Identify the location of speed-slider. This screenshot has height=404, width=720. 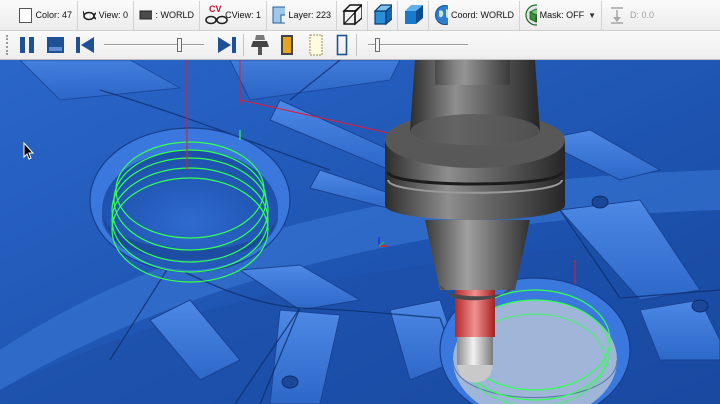
(154, 45).